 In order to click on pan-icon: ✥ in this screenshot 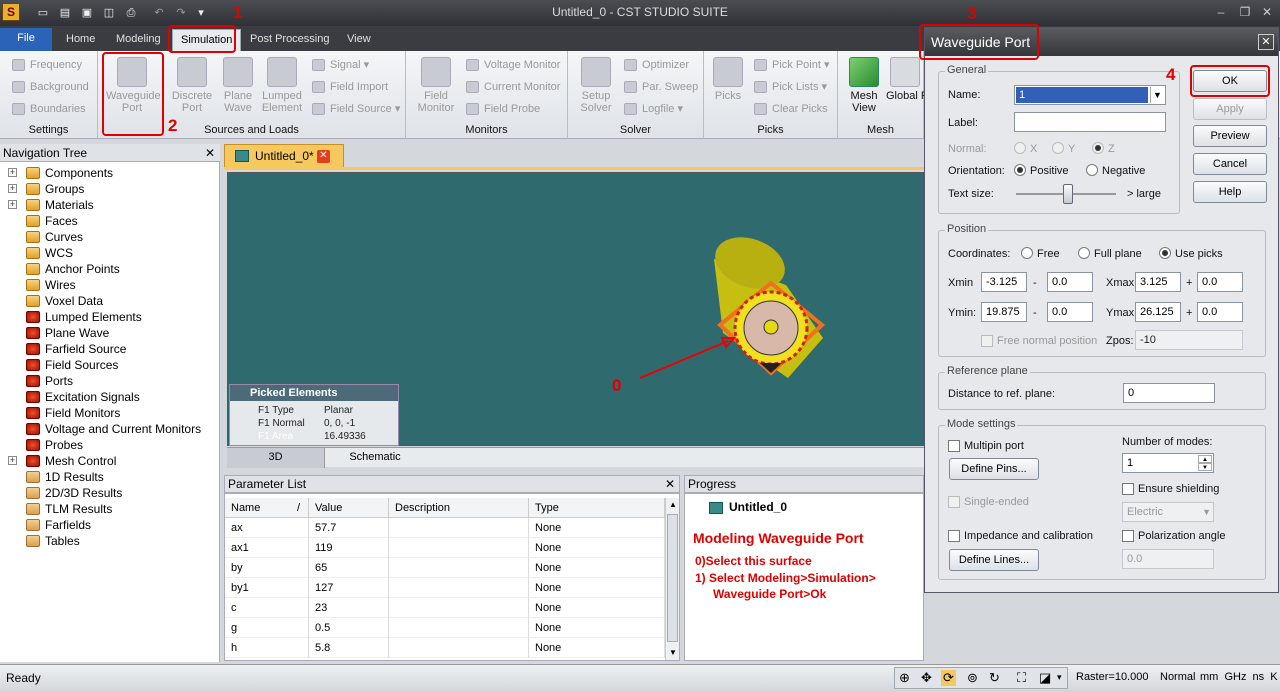, I will do `click(926, 678)`.